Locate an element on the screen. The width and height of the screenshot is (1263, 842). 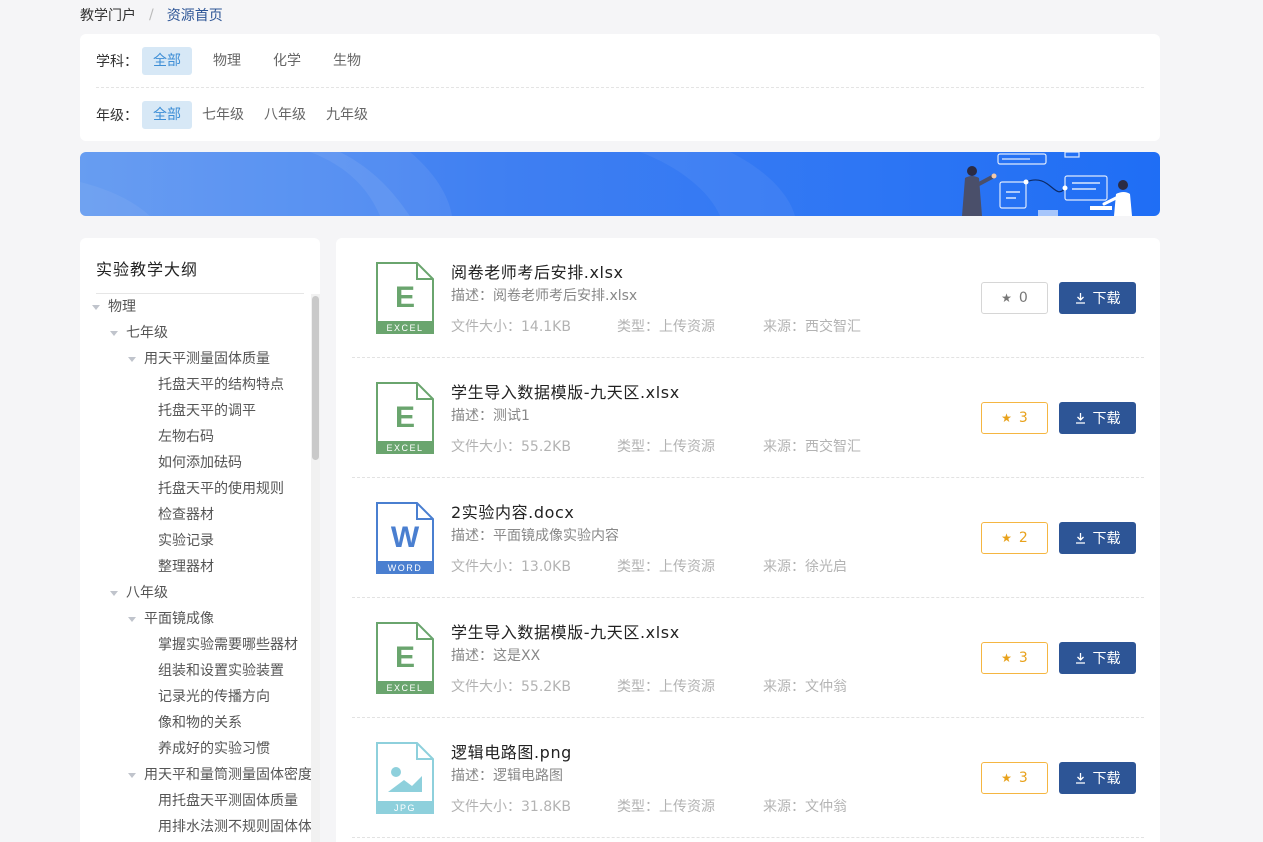
resource-name: 逻辑电路图.png is located at coordinates (511, 751).